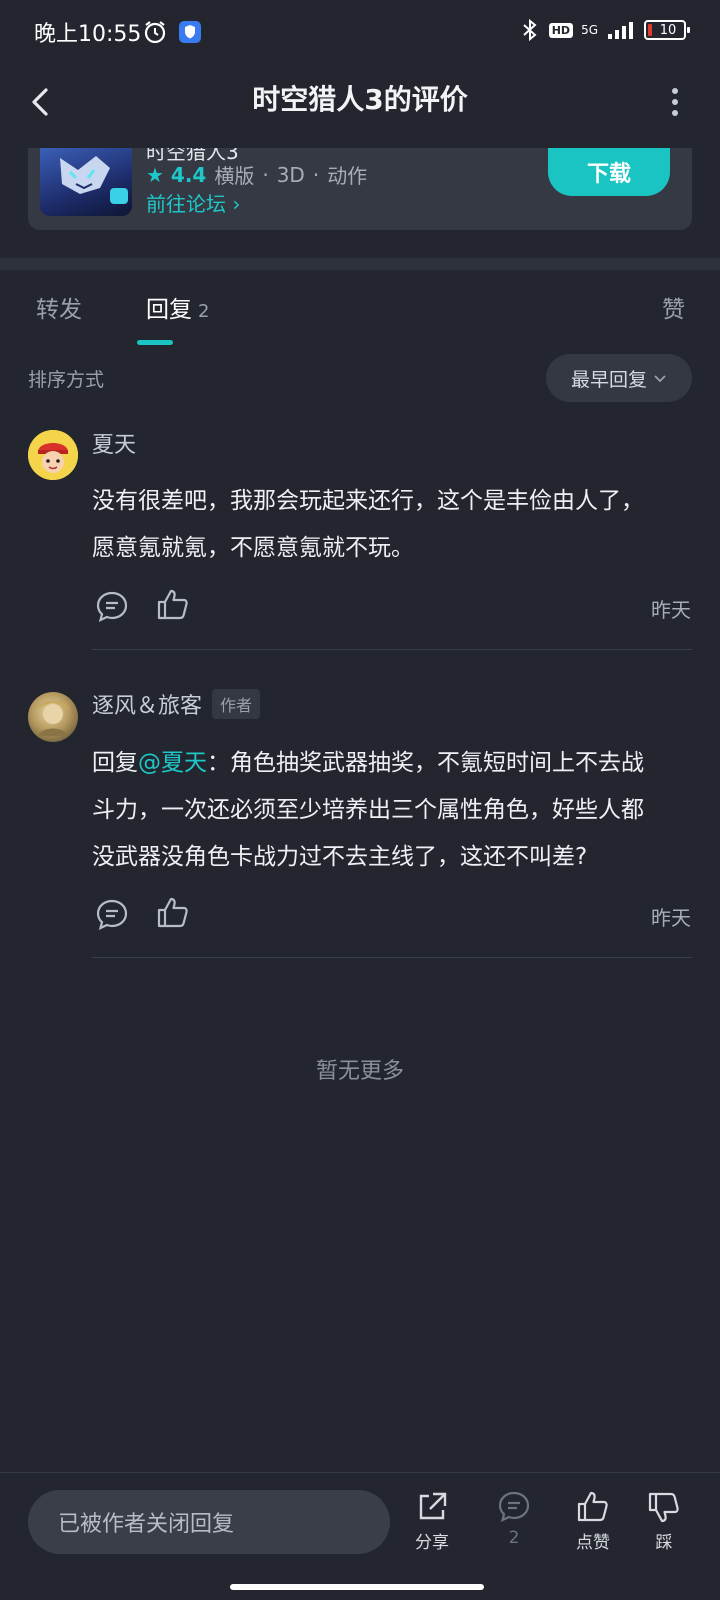  I want to click on comment-username: 夏天, so click(114, 443).